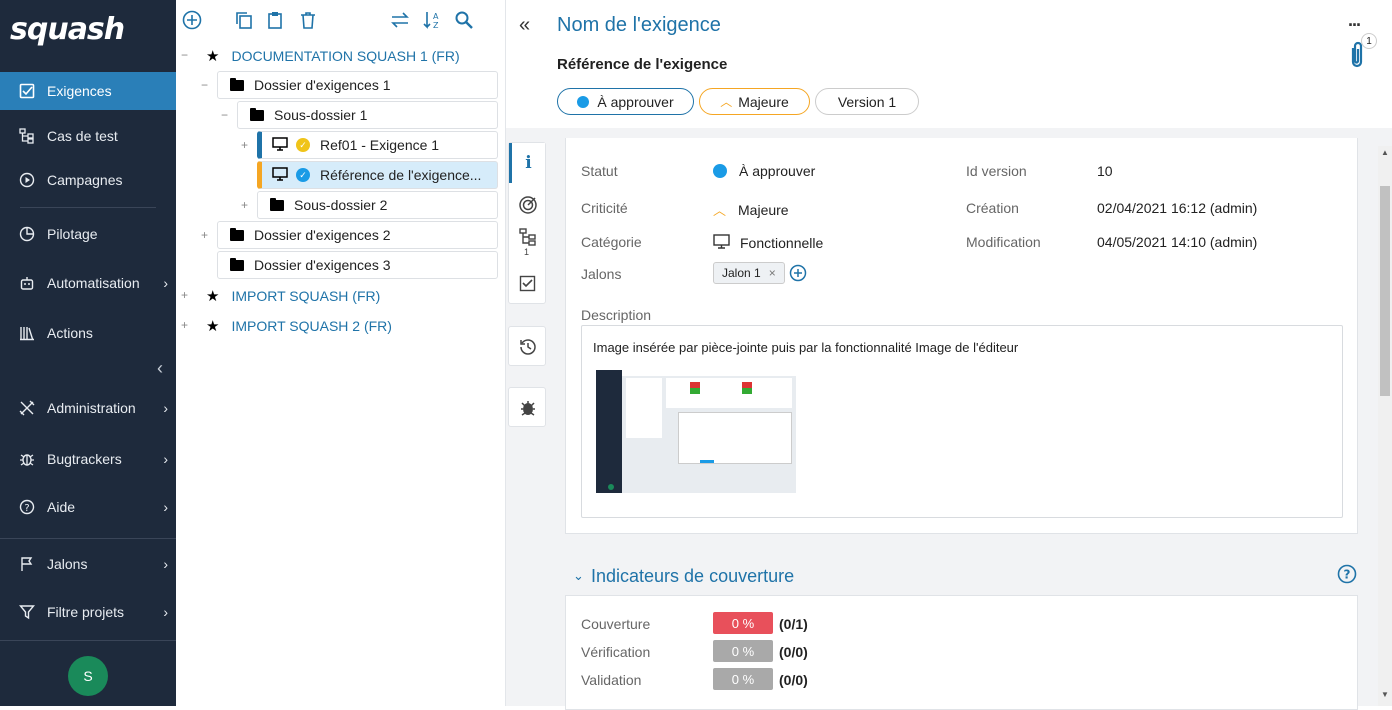 The width and height of the screenshot is (1392, 710). Describe the element at coordinates (322, 265) in the screenshot. I see `folder-label: Dossier d'exigences 3` at that location.